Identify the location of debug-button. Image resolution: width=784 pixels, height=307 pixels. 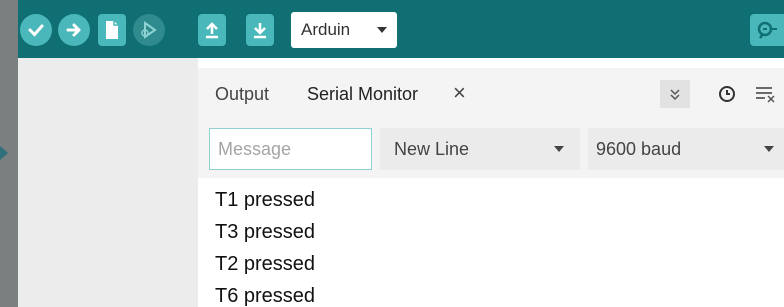
(149, 30).